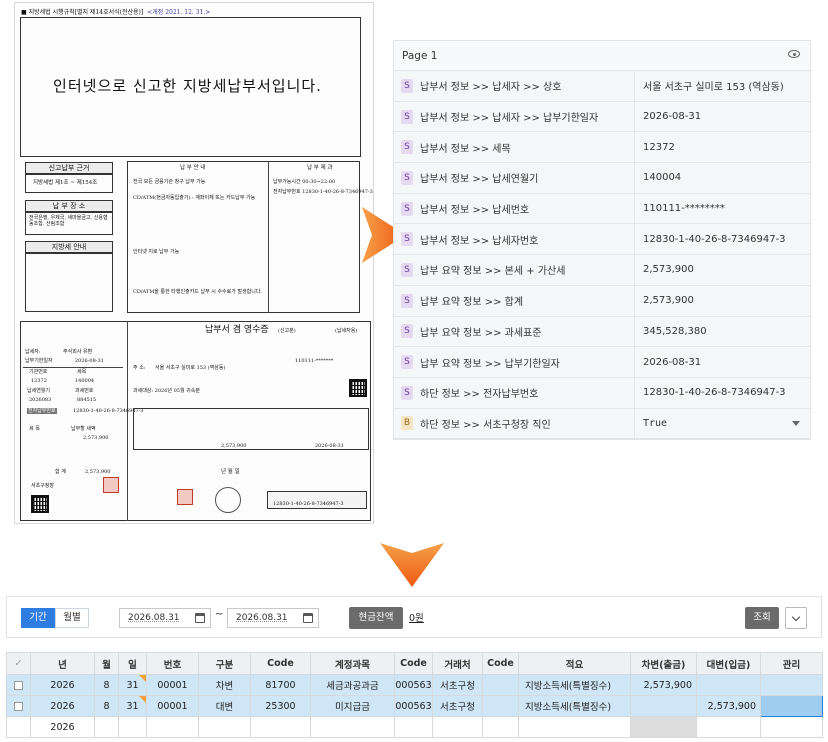 The image size is (828, 742). Describe the element at coordinates (172, 727) in the screenshot. I see `cell-no` at that location.